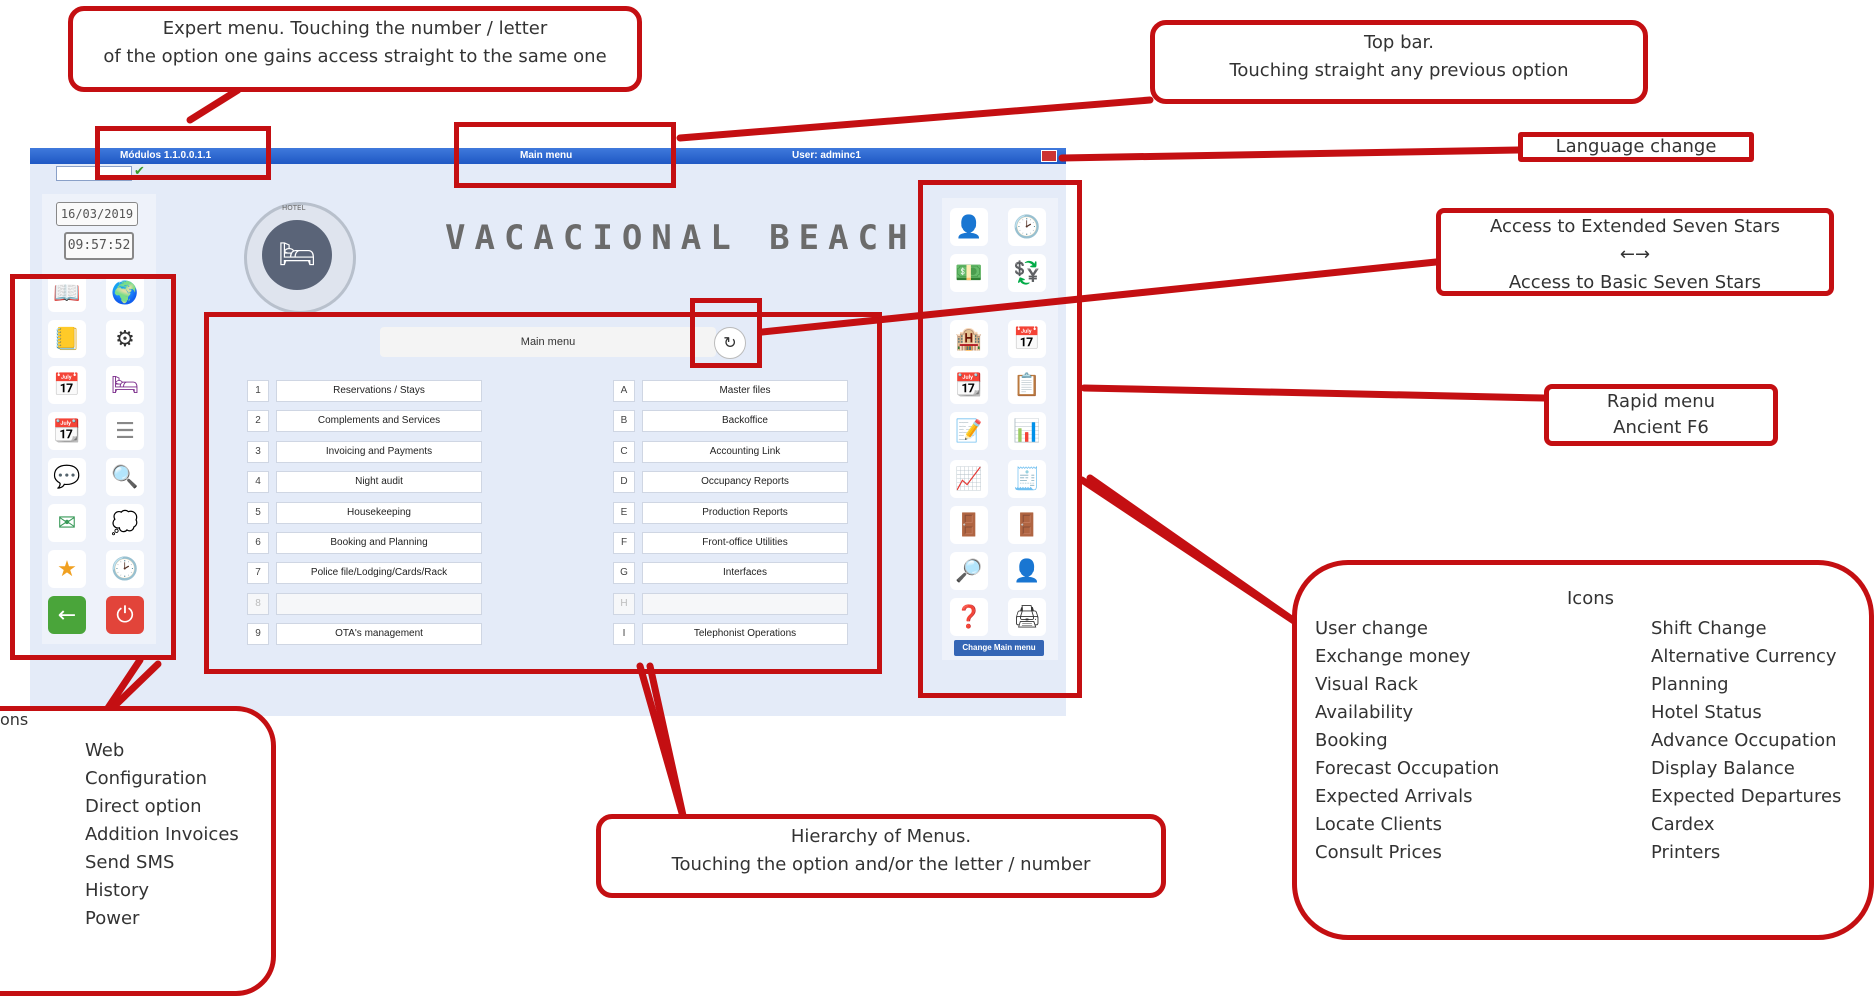 This screenshot has height=996, width=1874. Describe the element at coordinates (183, 153) in the screenshot. I see `expert-highlight` at that location.